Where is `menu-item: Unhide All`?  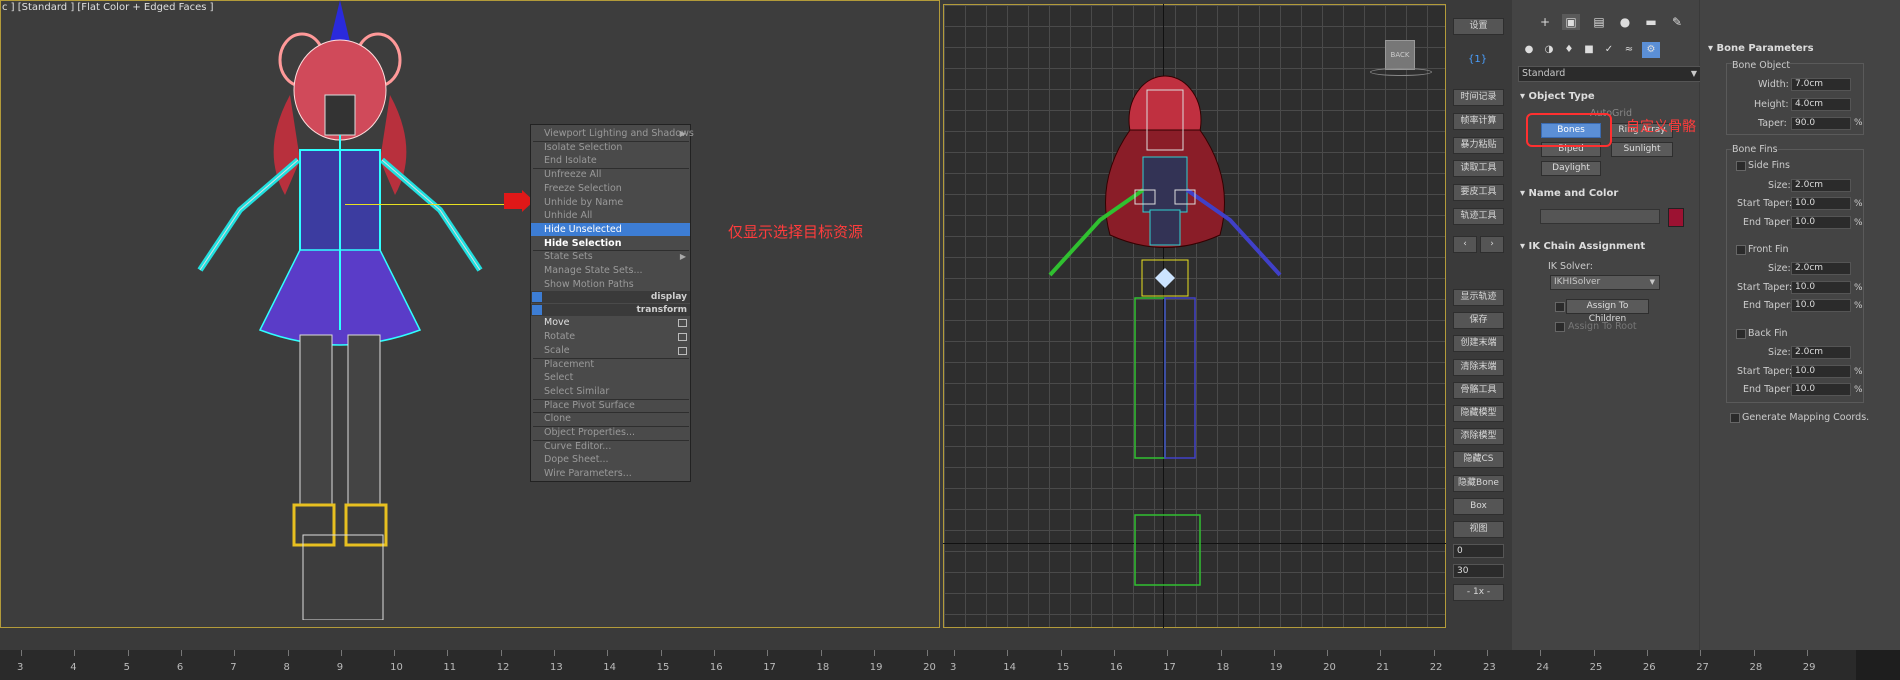
menu-item: Unhide All is located at coordinates (610, 215).